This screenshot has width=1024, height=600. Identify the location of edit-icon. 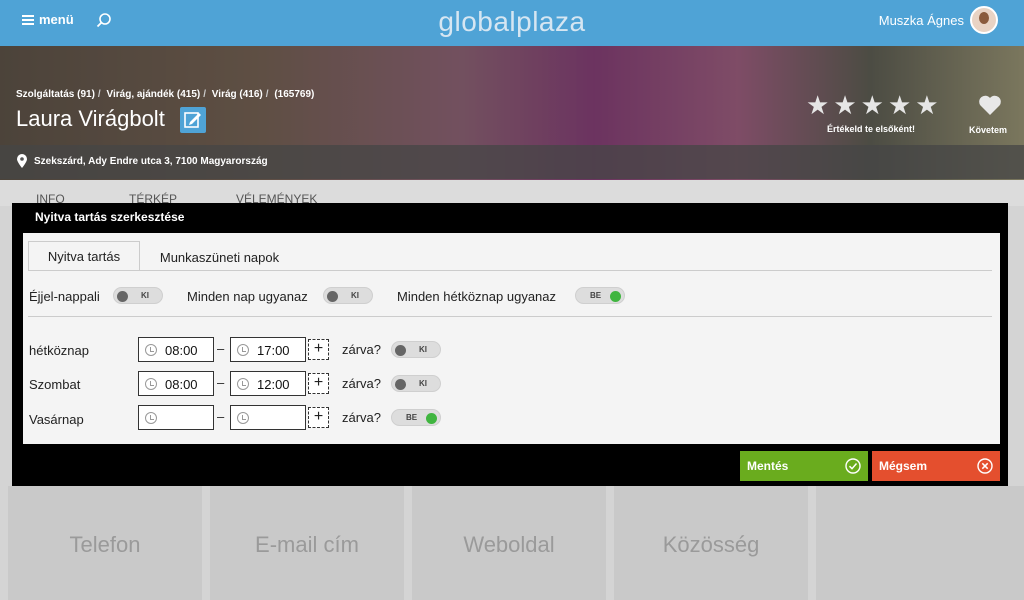
(193, 120).